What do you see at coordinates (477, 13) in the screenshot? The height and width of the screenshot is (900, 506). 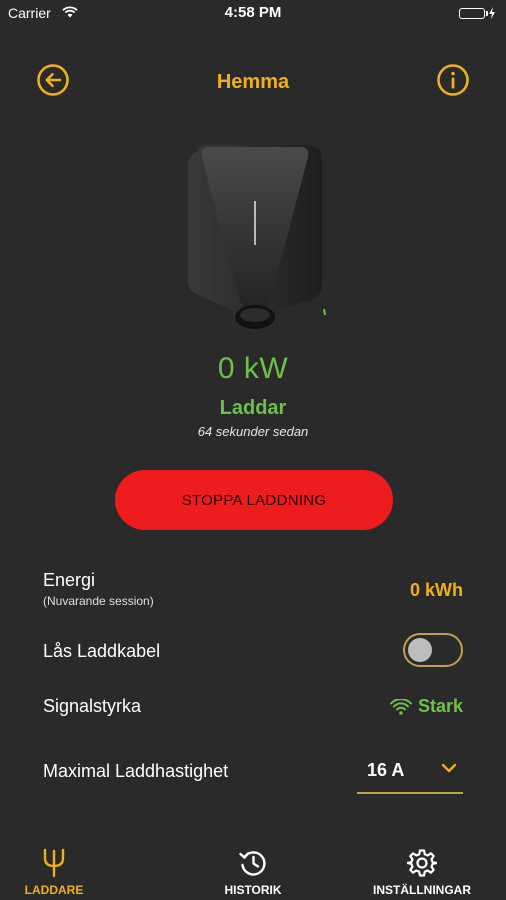 I see `battery-icon` at bounding box center [477, 13].